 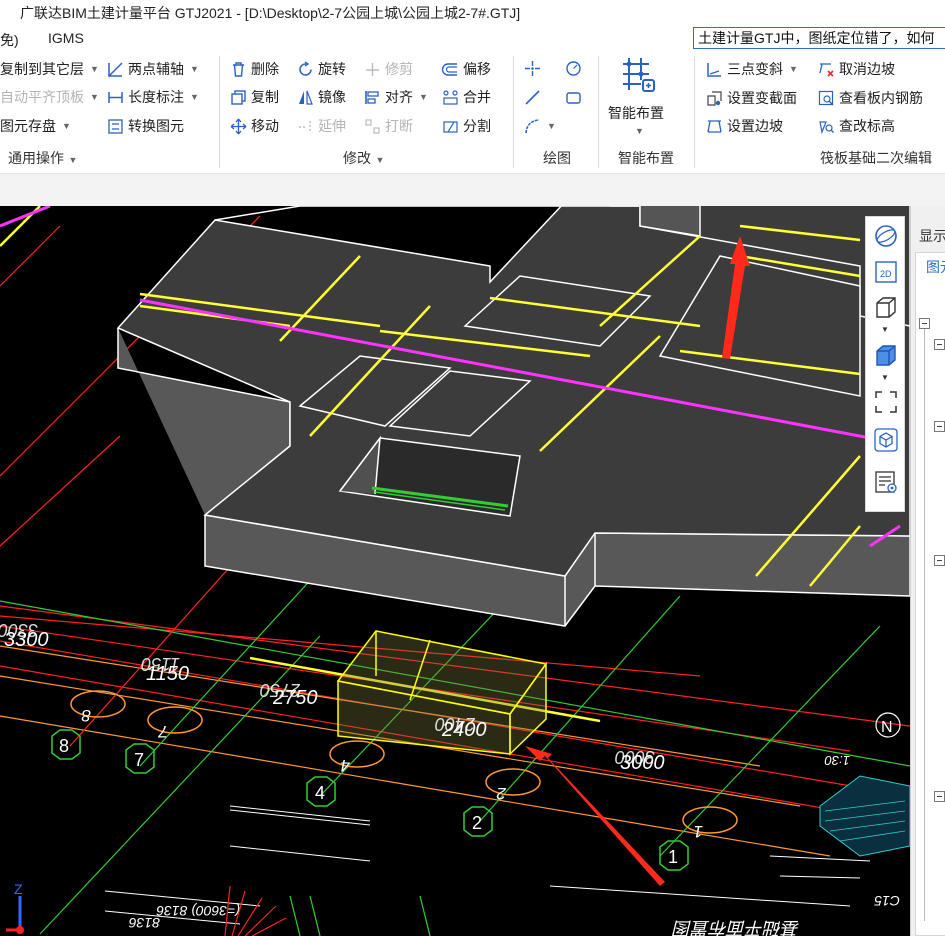 What do you see at coordinates (28, 126) in the screenshot?
I see `save-element-label: 图元存盘` at bounding box center [28, 126].